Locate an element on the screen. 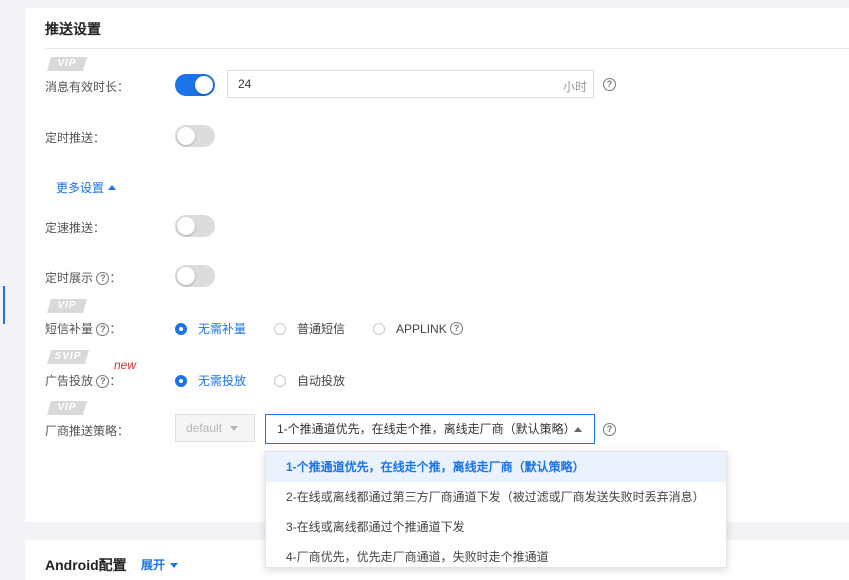 This screenshot has height=580, width=849. caret-up-icon is located at coordinates (112, 188).